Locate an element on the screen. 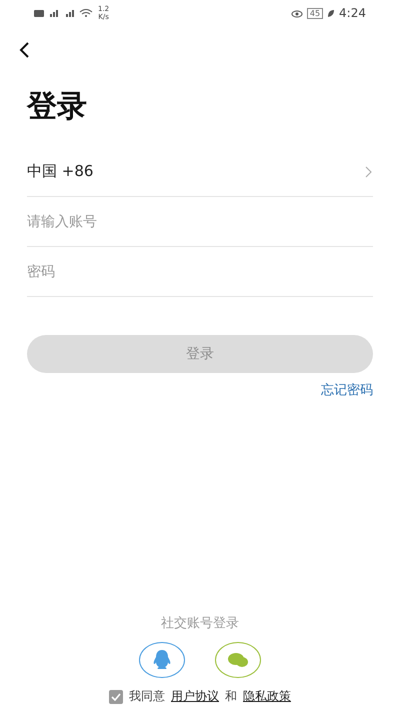 The height and width of the screenshot is (711, 400). battery-level: 45 is located at coordinates (315, 13).